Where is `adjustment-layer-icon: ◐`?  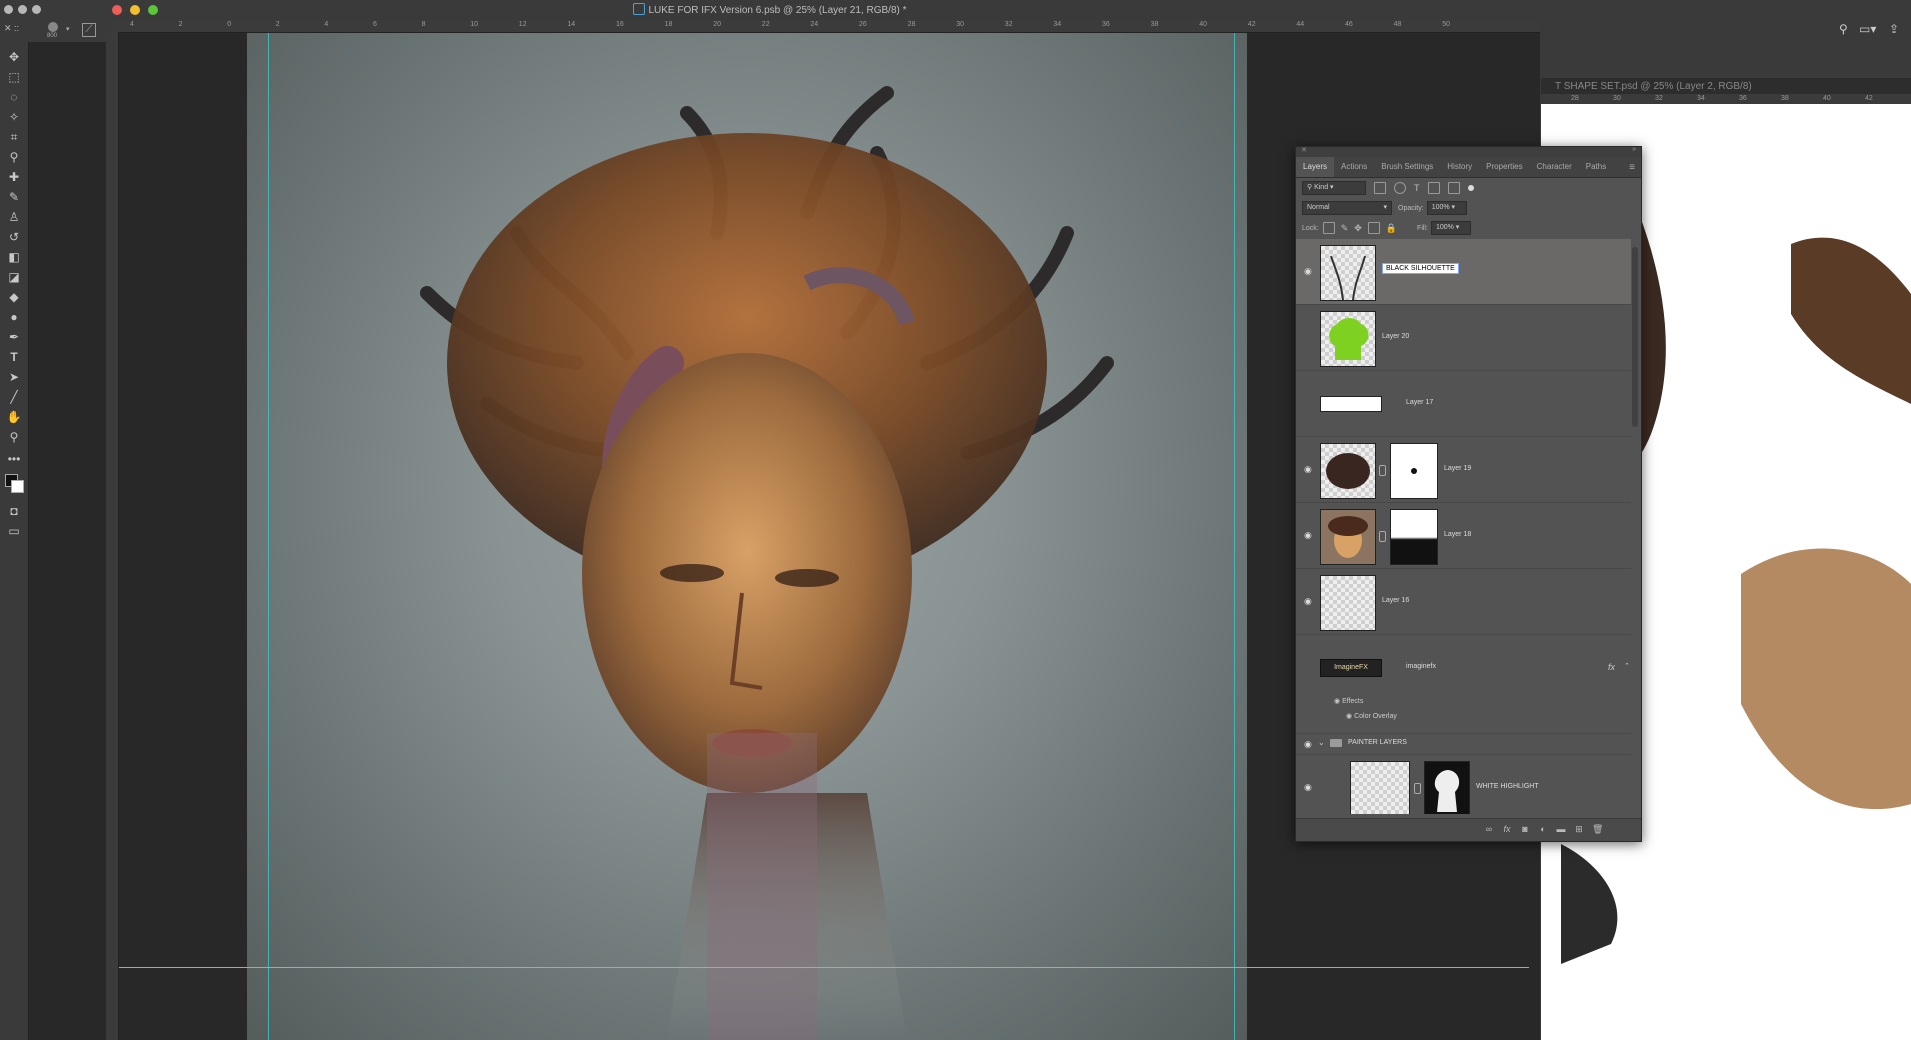
adjustment-layer-icon: ◐ is located at coordinates (1543, 829).